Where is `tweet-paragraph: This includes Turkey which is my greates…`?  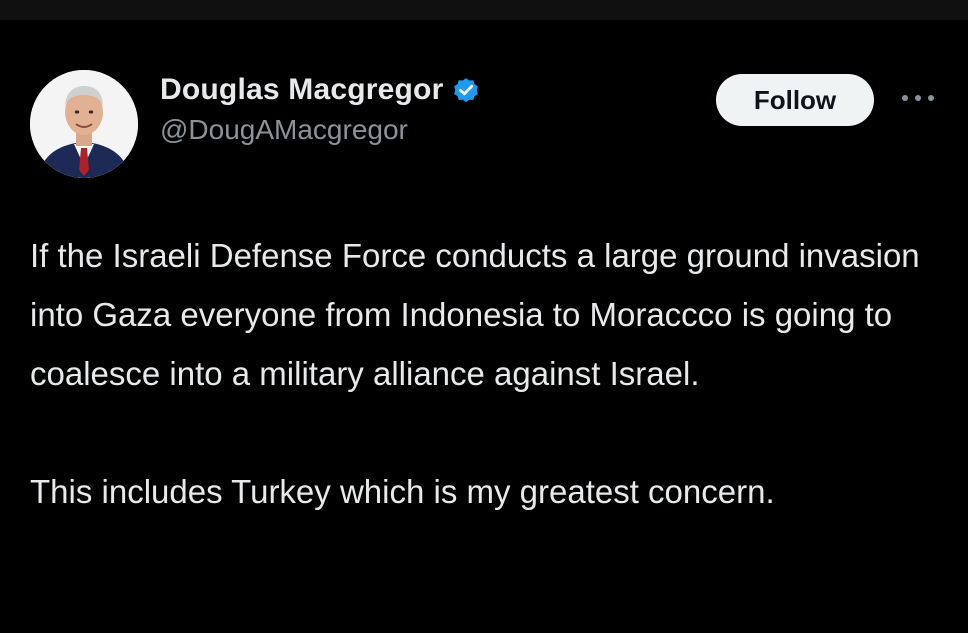
tweet-paragraph: This includes Turkey which is my greates… is located at coordinates (402, 491).